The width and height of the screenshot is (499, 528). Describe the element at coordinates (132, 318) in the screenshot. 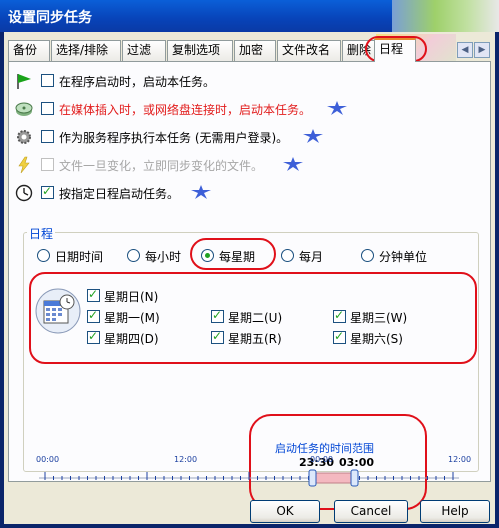

I see `day-label: 星期一(M)` at that location.